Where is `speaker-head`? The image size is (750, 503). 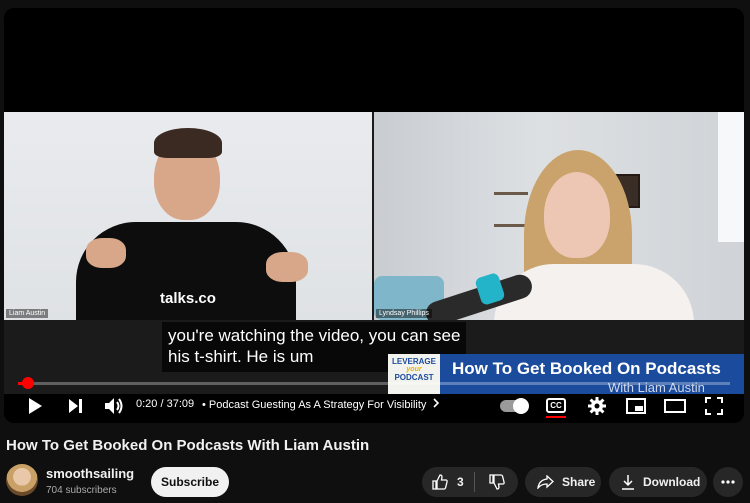
speaker-head is located at coordinates (577, 215).